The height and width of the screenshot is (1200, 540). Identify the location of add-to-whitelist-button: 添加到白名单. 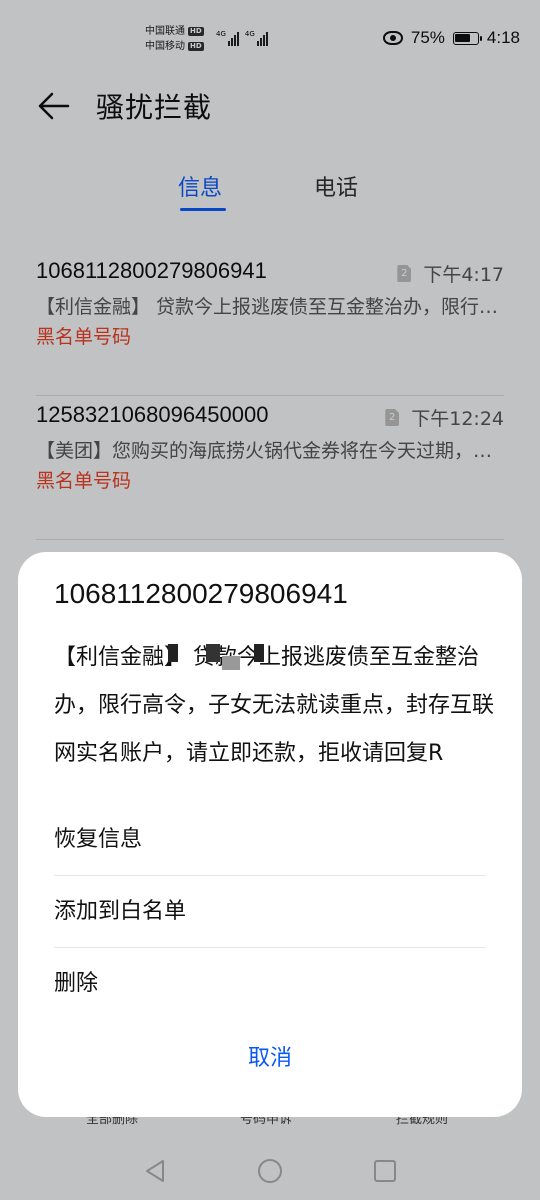
(270, 912).